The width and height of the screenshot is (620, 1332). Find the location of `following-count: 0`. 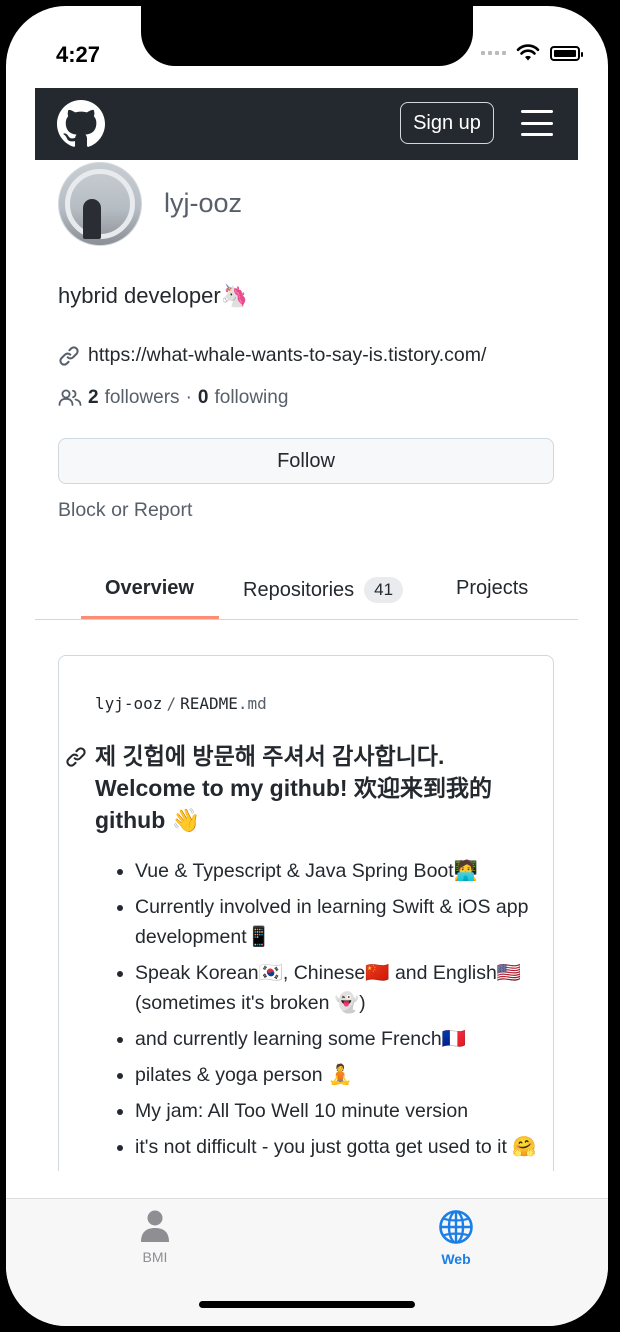

following-count: 0 is located at coordinates (203, 398).